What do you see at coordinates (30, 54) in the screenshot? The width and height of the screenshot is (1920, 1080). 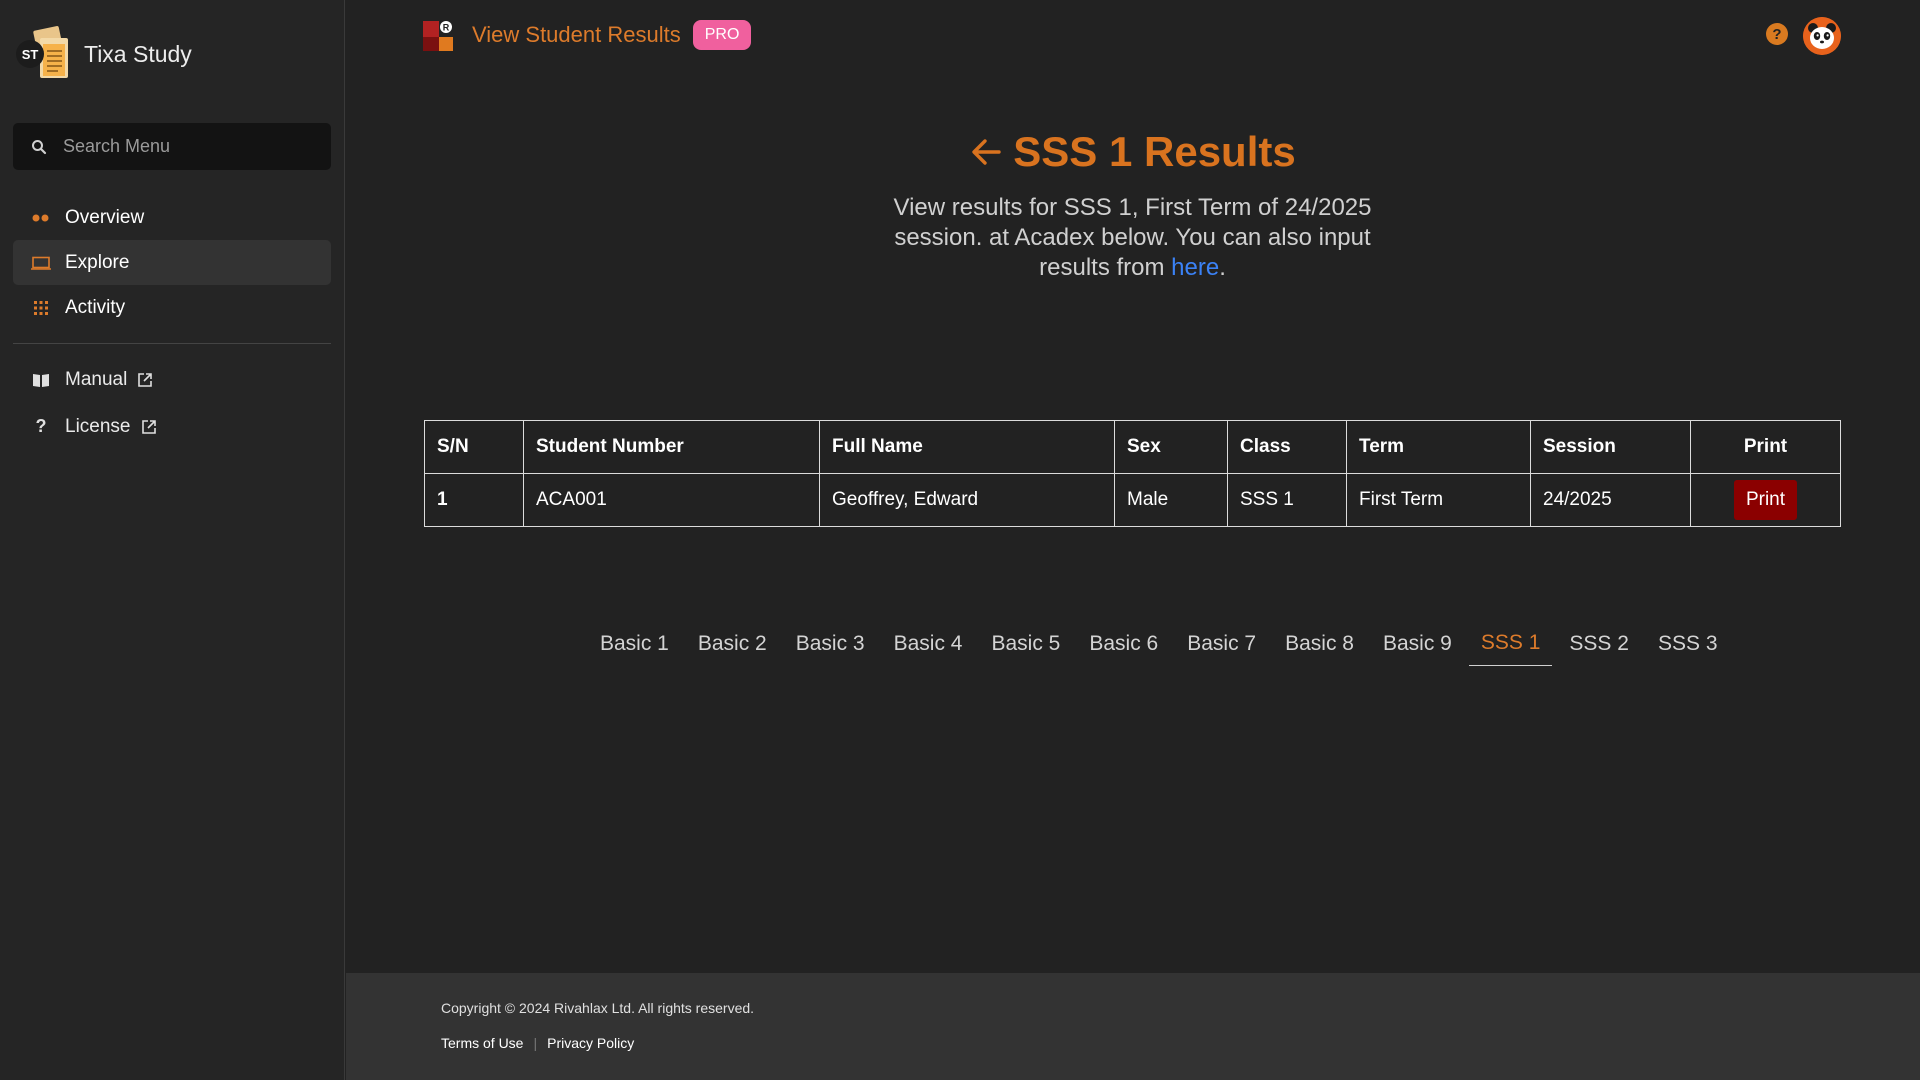 I see `brand-logo-initials: ST` at bounding box center [30, 54].